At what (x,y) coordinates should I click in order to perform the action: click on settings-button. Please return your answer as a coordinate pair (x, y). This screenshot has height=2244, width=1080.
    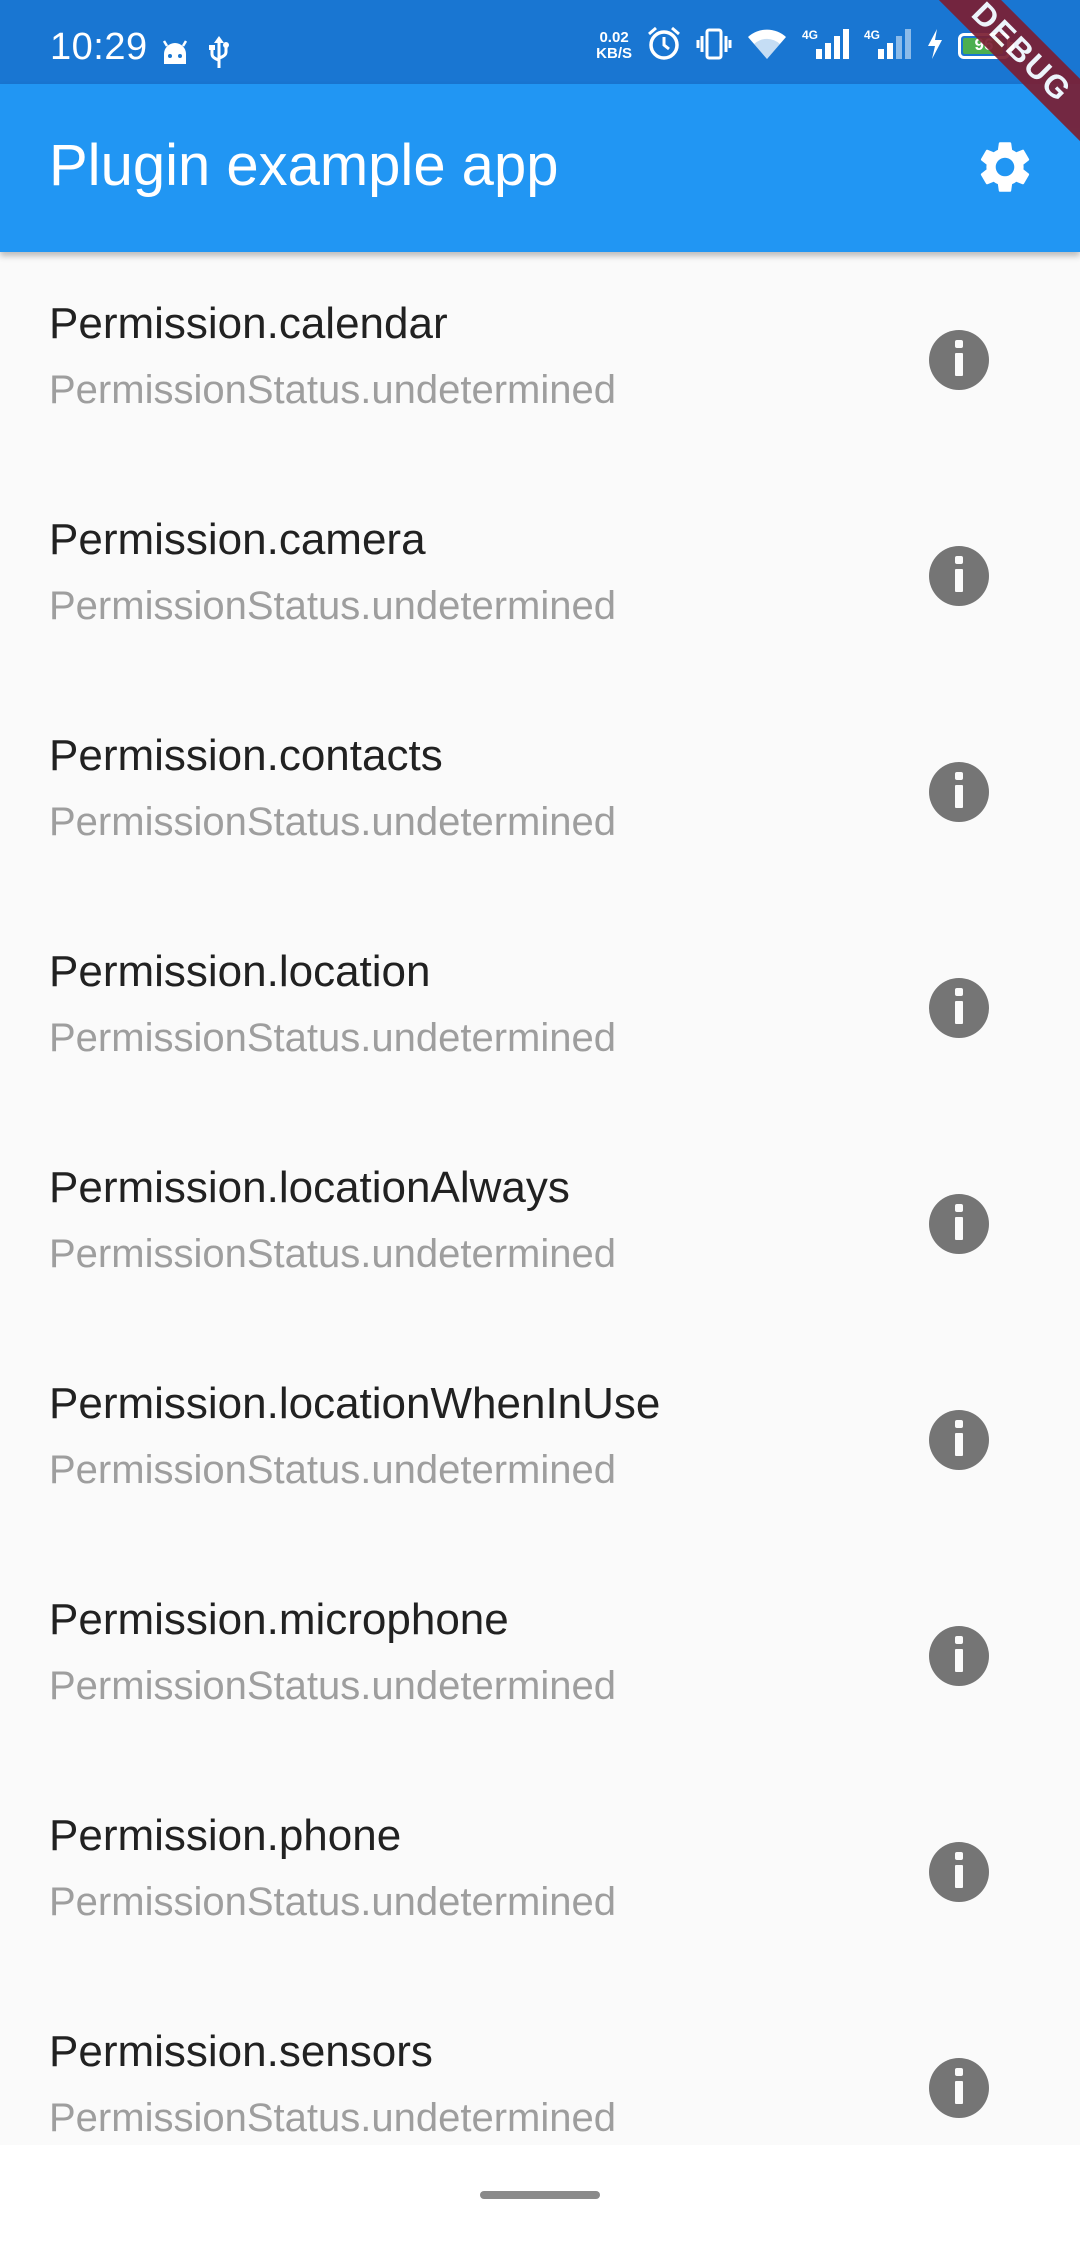
    Looking at the image, I should click on (1005, 169).